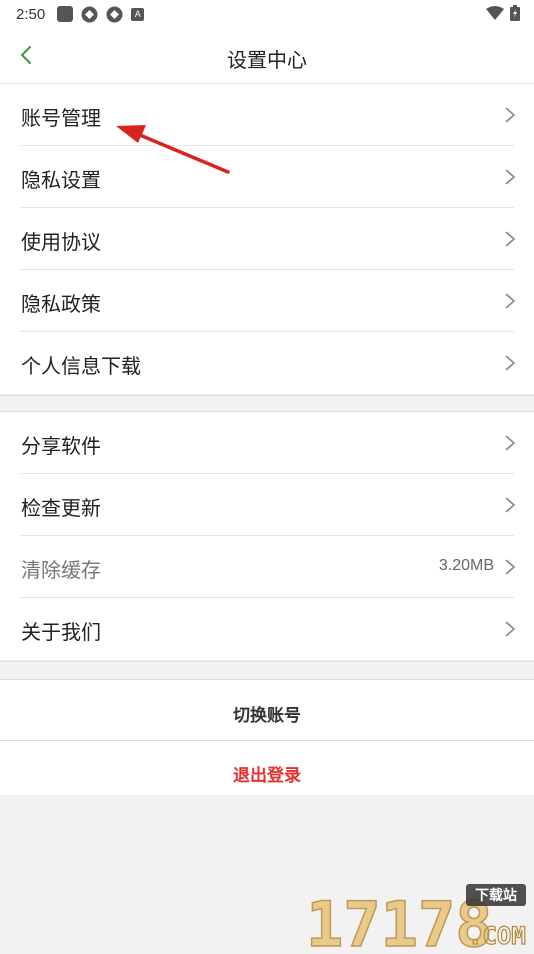 This screenshot has width=534, height=954. What do you see at coordinates (495, 13) in the screenshot?
I see `wifi-icon` at bounding box center [495, 13].